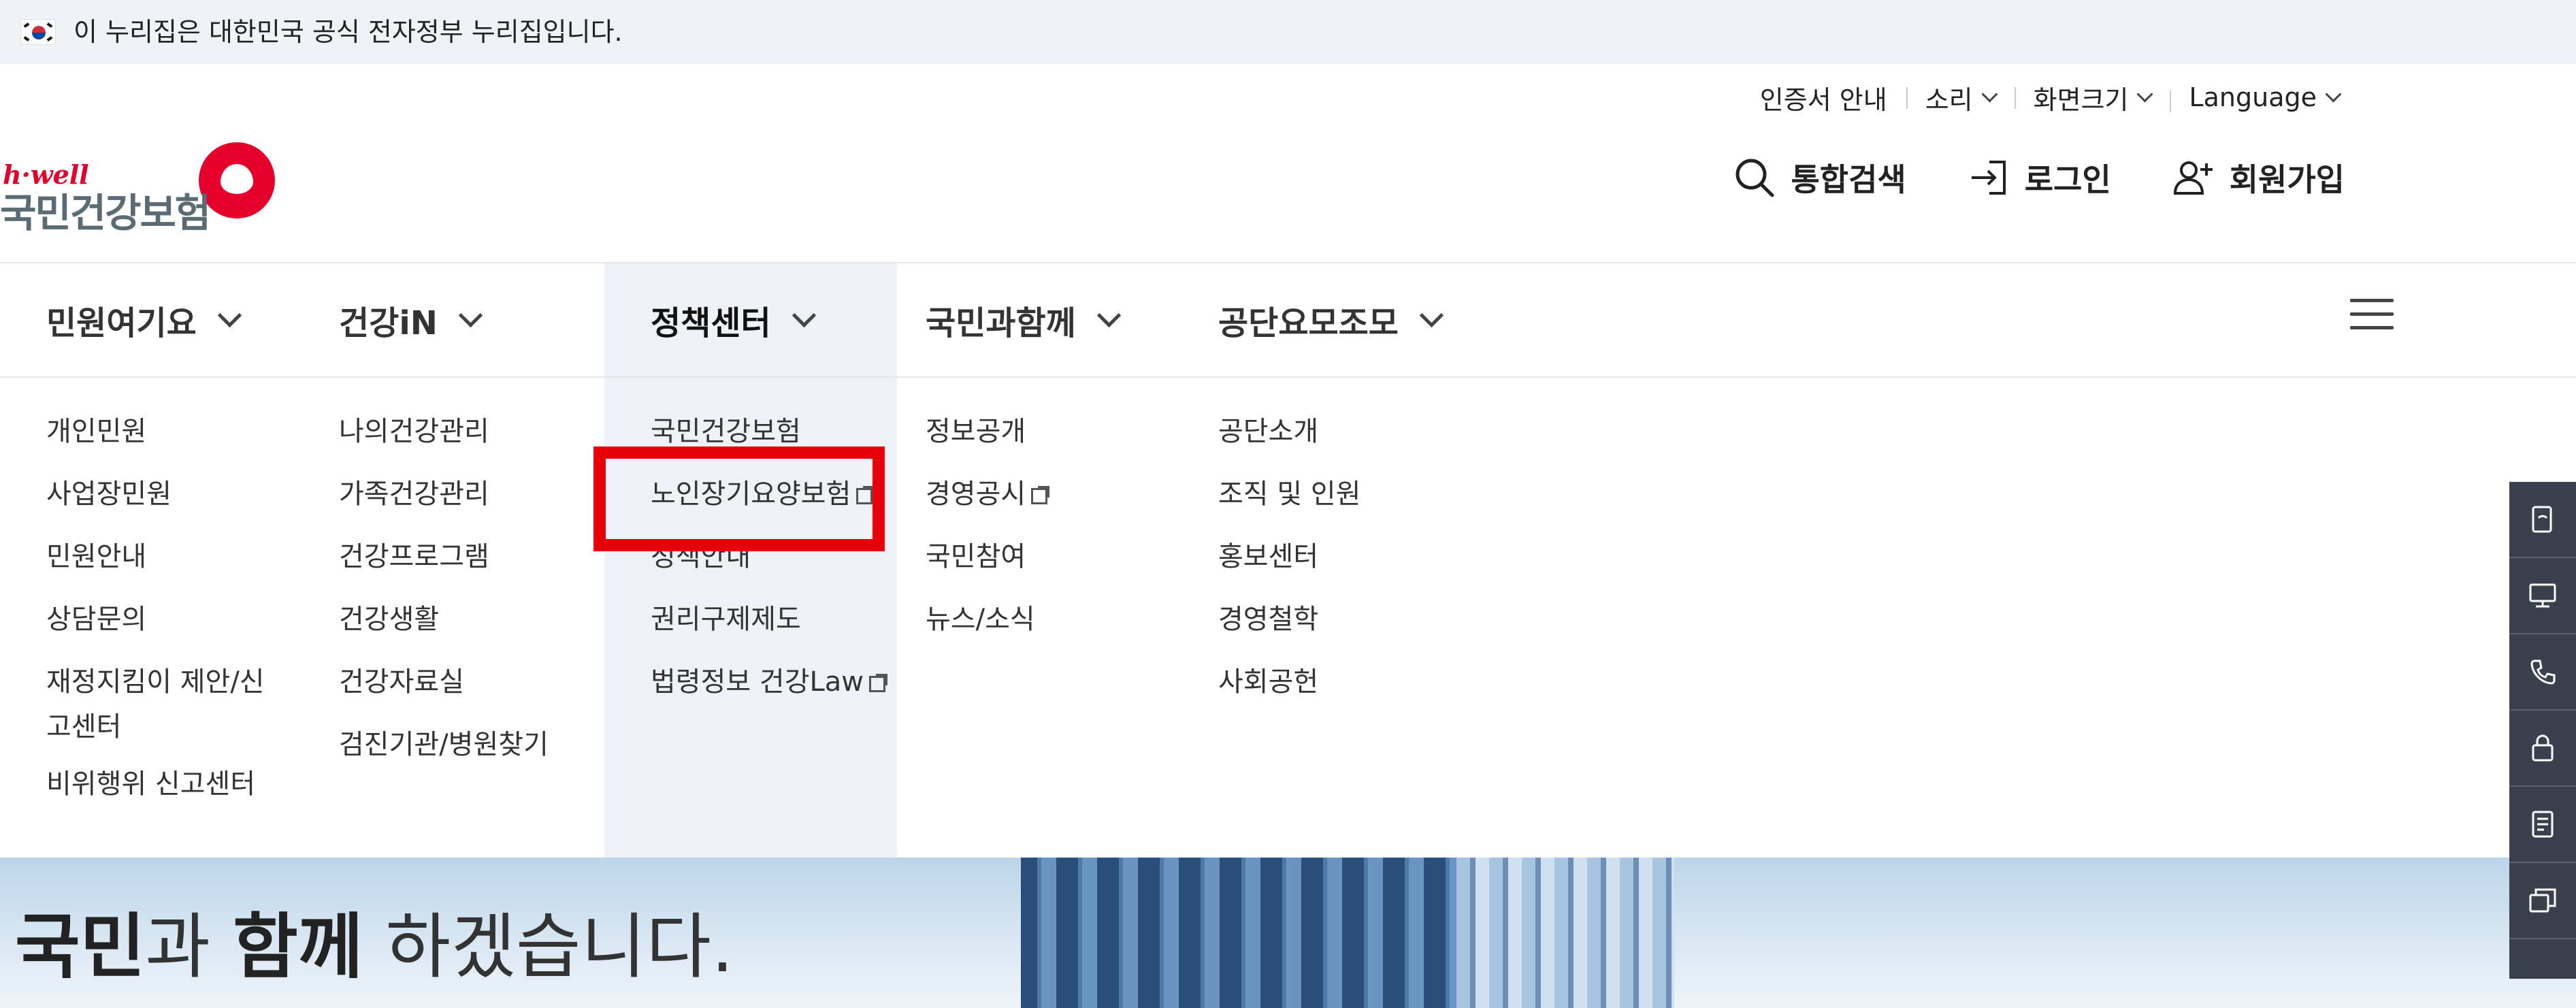 The height and width of the screenshot is (1008, 2576). I want to click on menu-link: 상담문의, so click(169, 620).